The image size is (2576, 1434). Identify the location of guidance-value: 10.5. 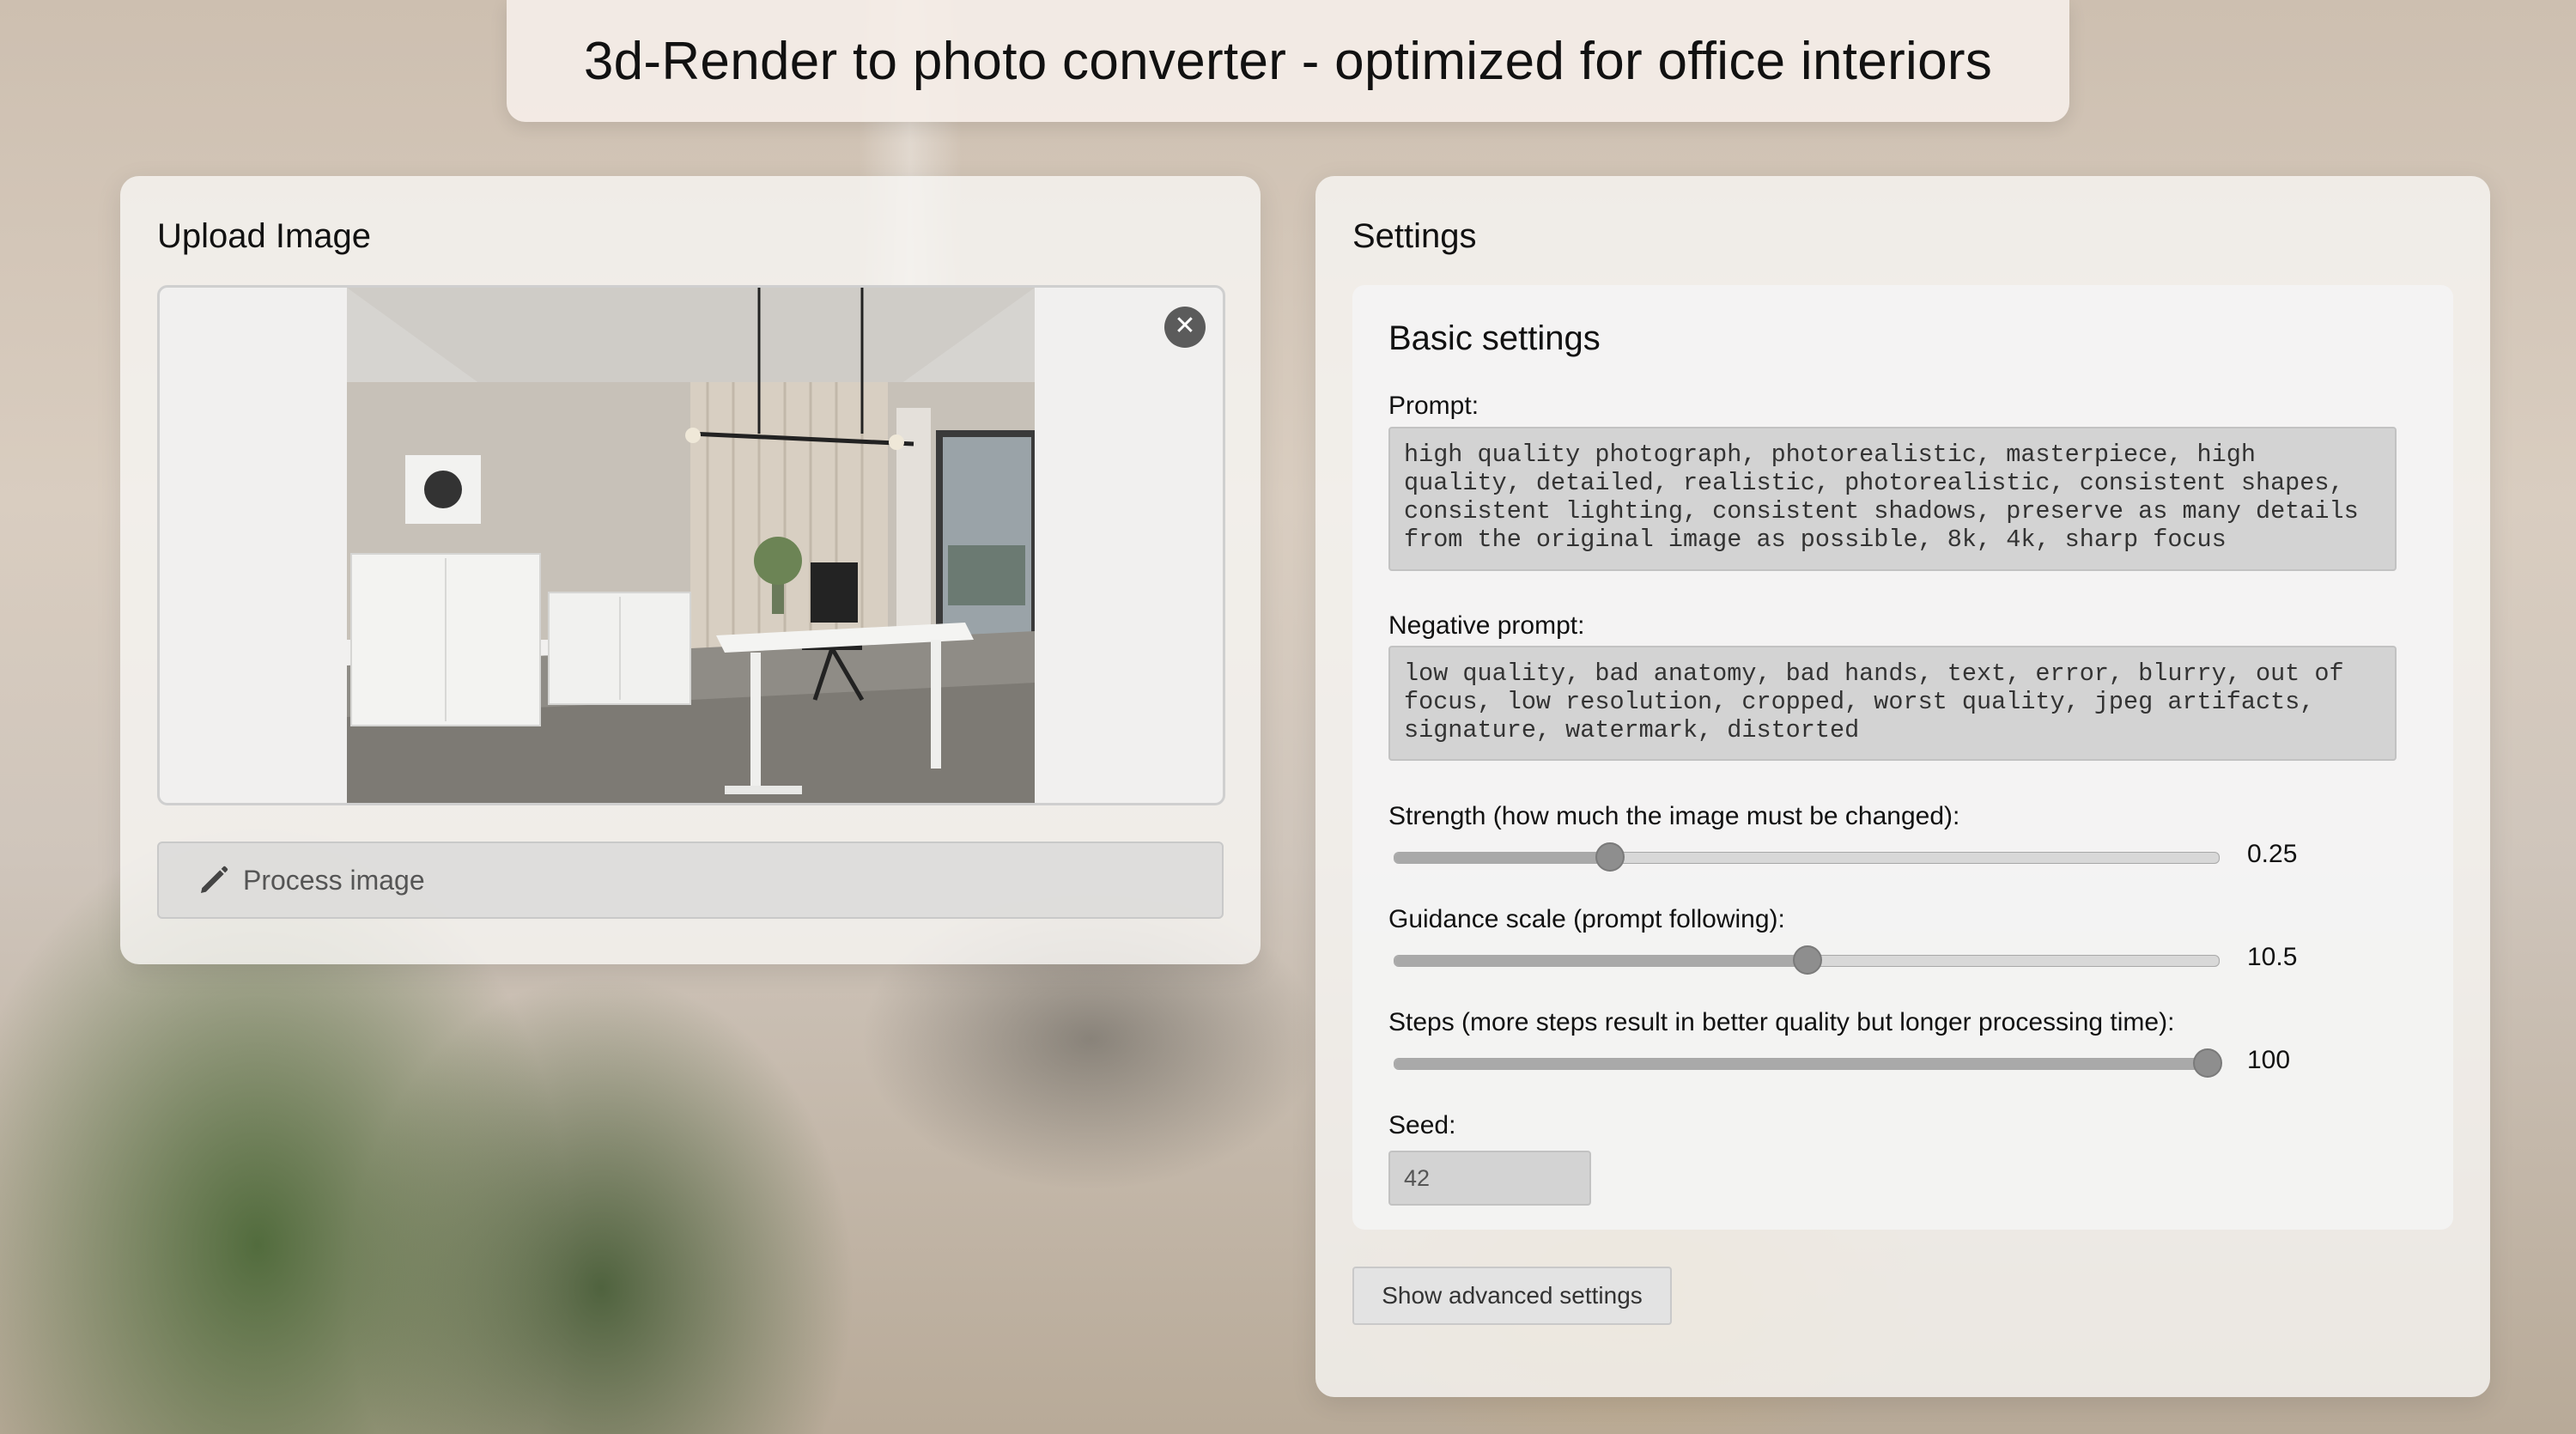
(2273, 957).